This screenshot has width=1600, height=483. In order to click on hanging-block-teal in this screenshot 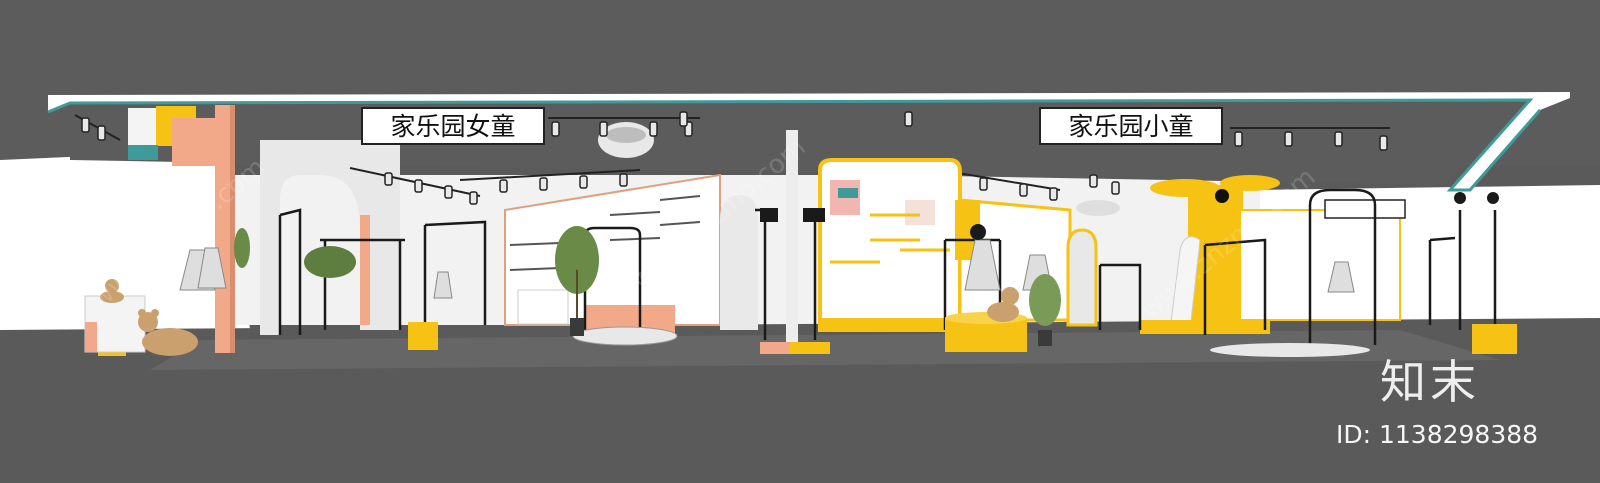, I will do `click(143, 152)`.